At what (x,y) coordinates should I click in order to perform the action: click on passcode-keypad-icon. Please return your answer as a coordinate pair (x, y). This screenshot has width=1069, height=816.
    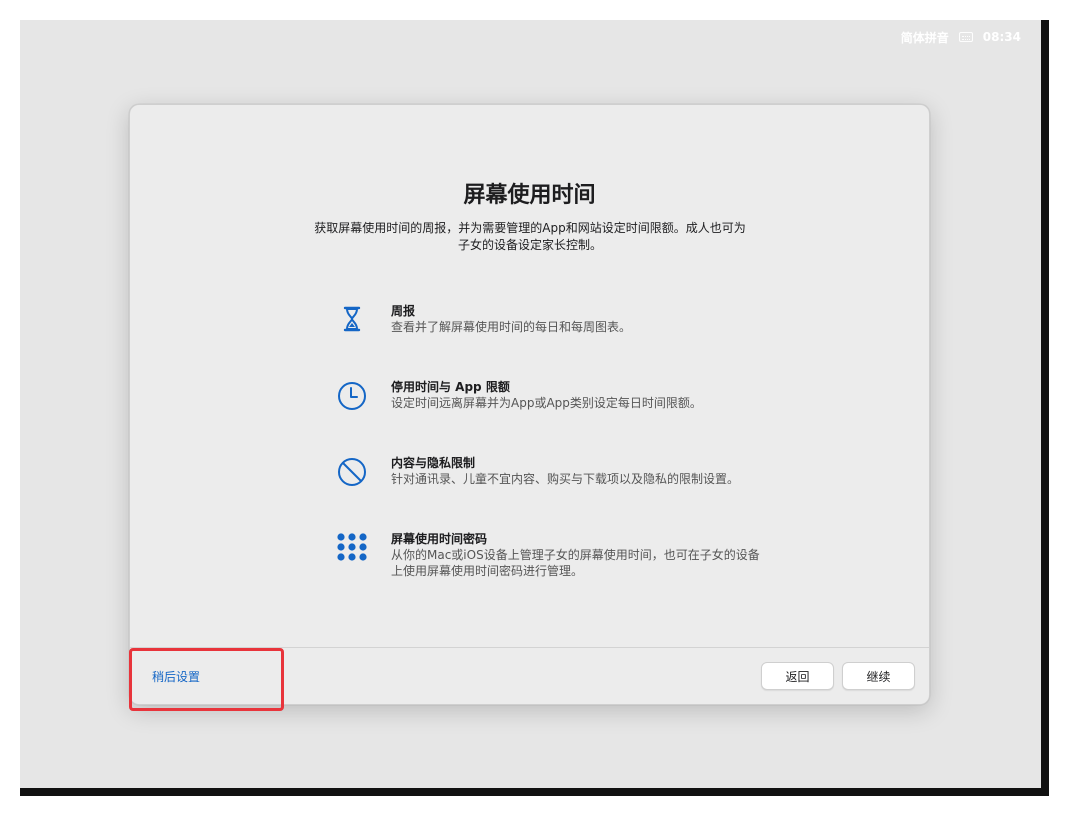
    Looking at the image, I should click on (352, 547).